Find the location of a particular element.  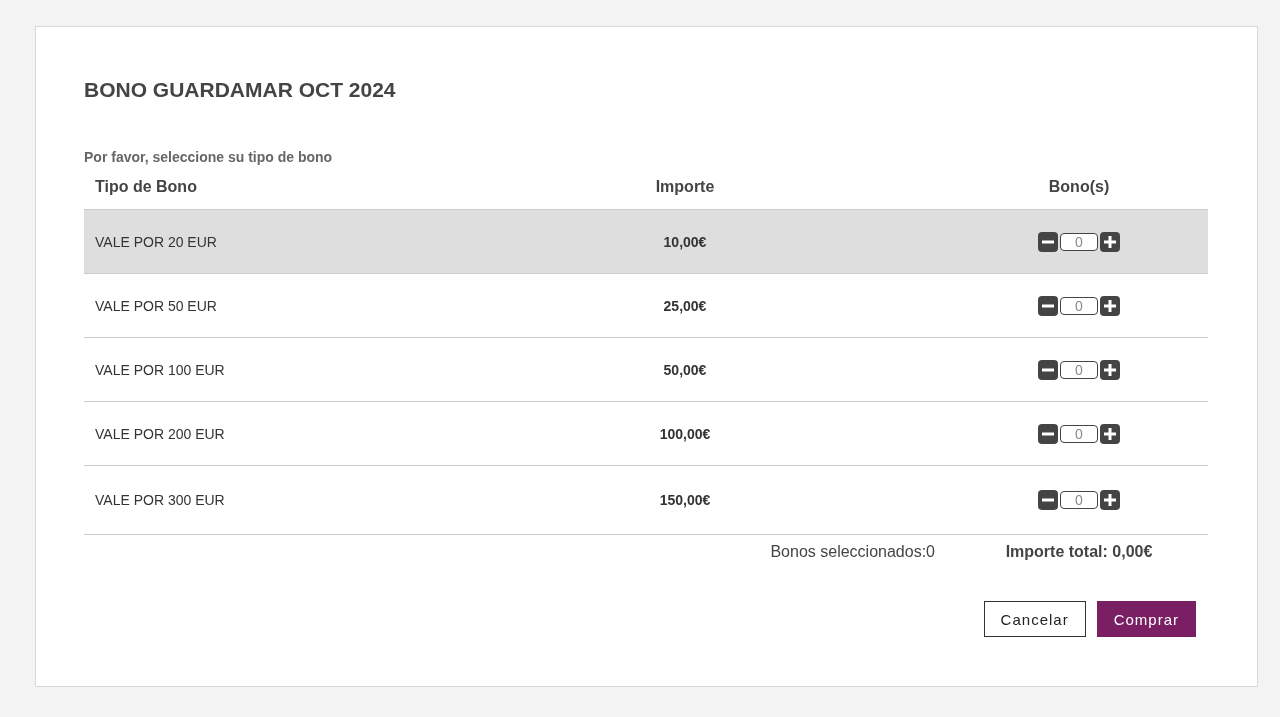

dialog-title: BONO GUARDAMAR OCT 2024 is located at coordinates (240, 90).